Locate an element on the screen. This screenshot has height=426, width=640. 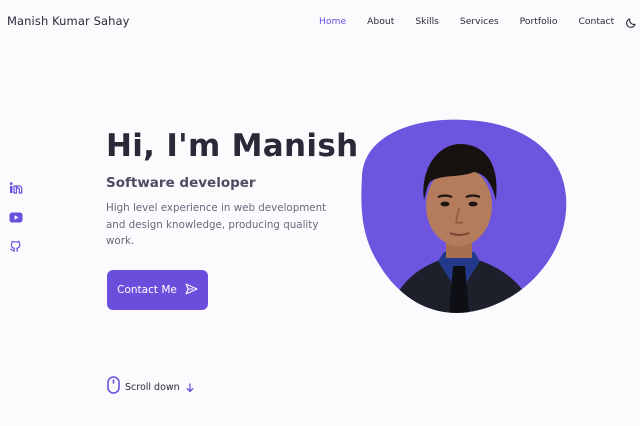
brand-logo: Manish Kumar Sahay is located at coordinates (68, 21).